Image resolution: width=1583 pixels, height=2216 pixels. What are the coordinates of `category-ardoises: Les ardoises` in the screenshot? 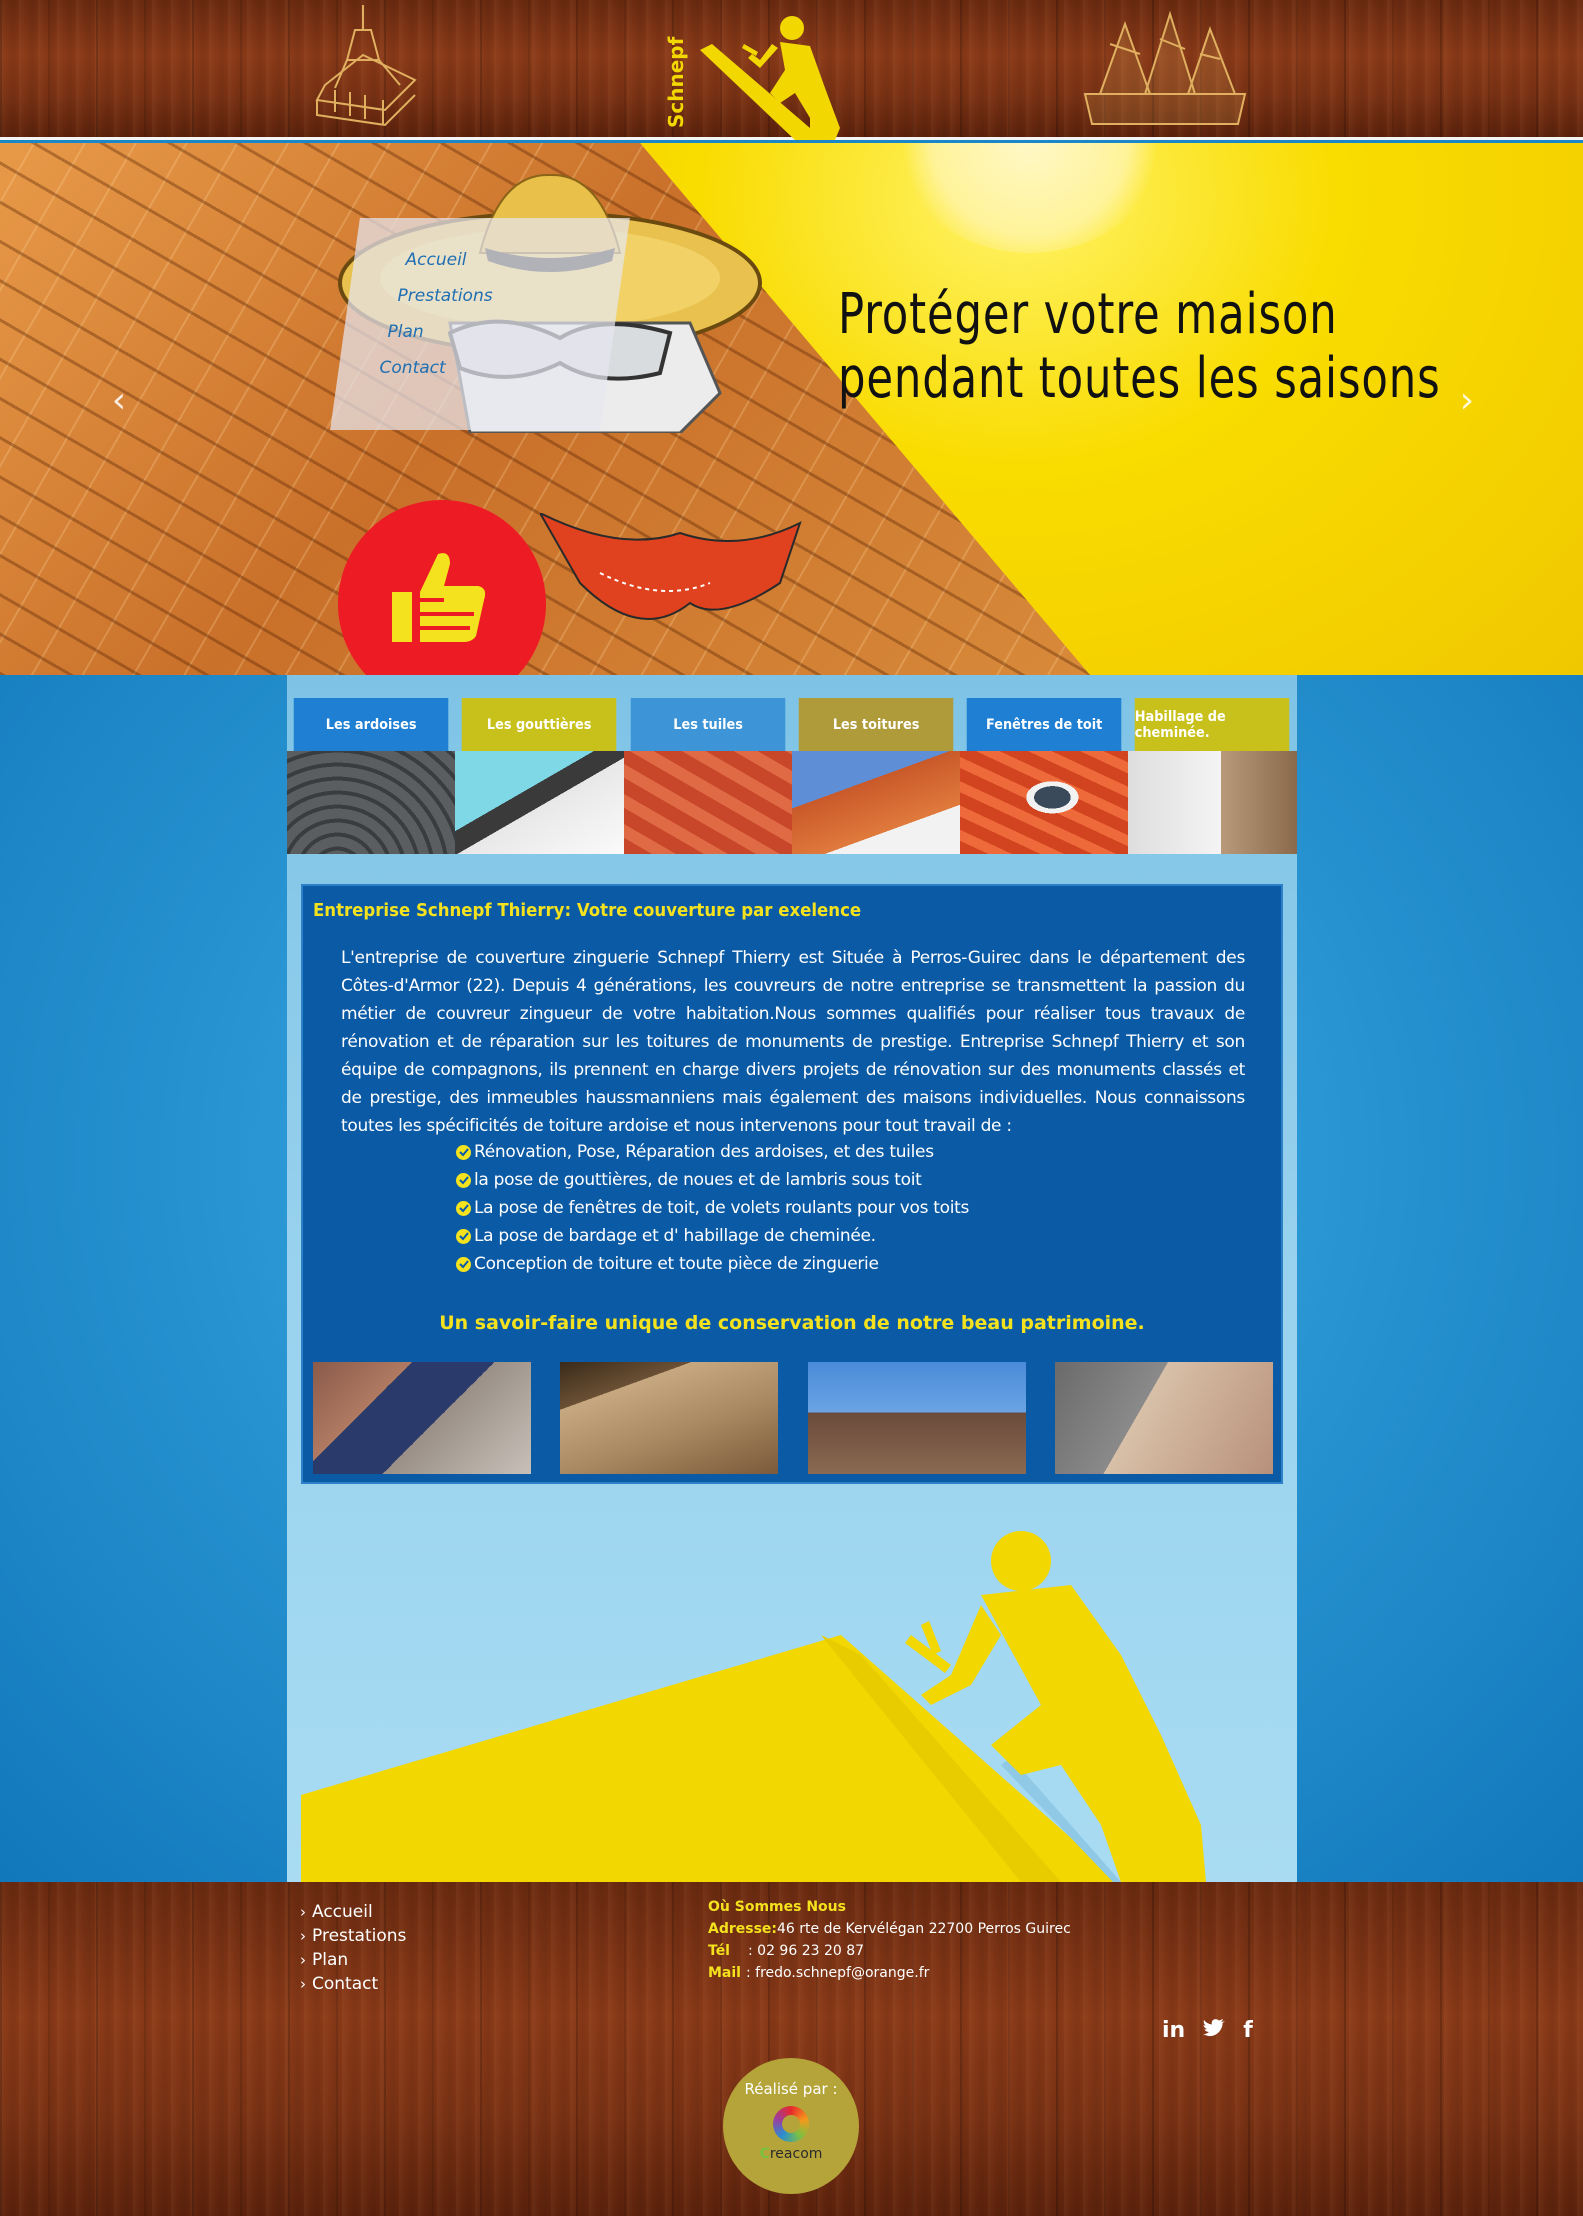 It's located at (371, 776).